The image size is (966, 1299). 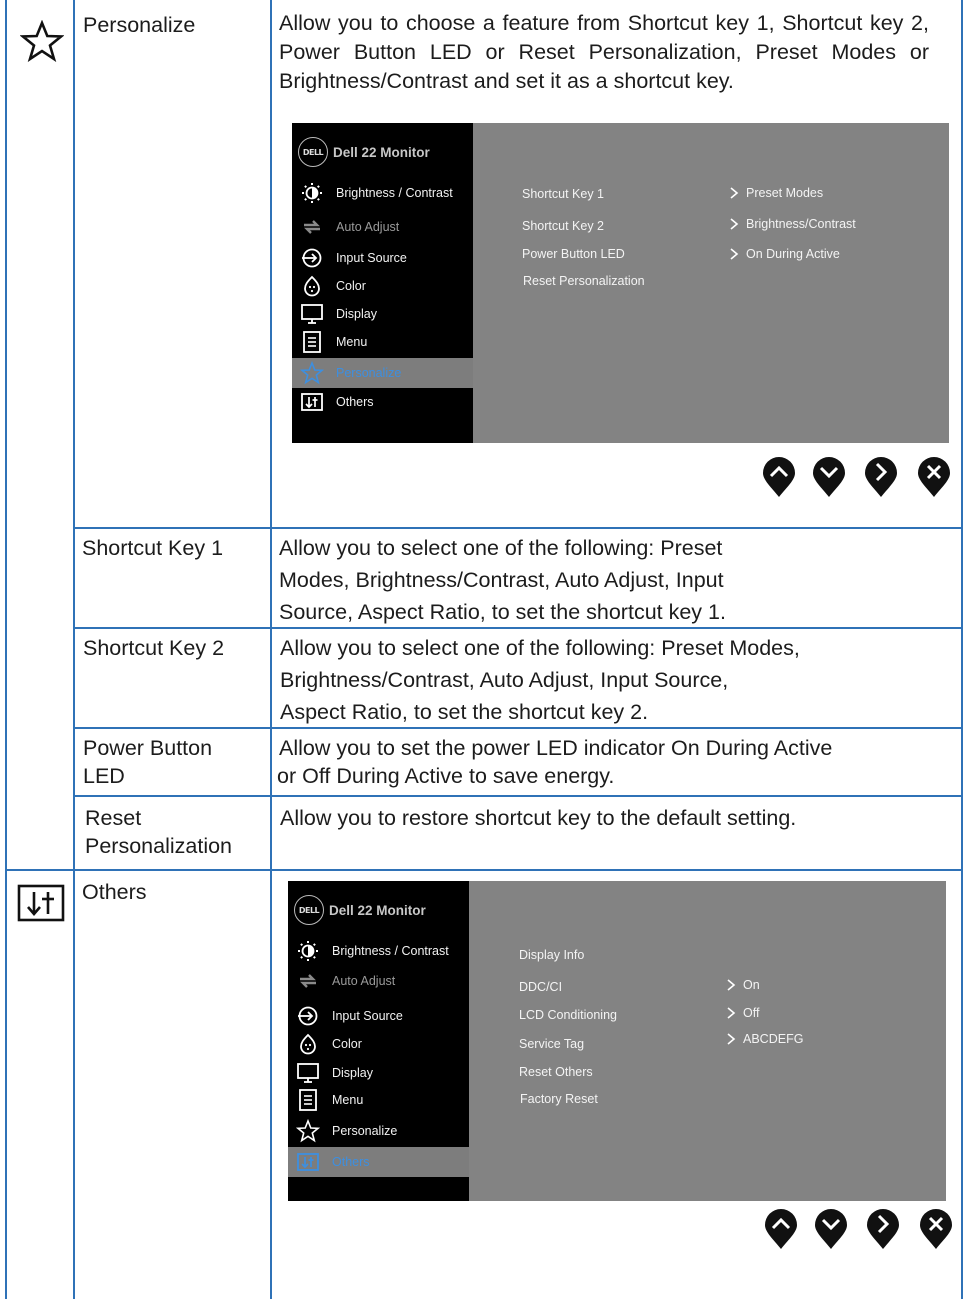 What do you see at coordinates (793, 254) in the screenshot?
I see `osd-value-text: On During Active` at bounding box center [793, 254].